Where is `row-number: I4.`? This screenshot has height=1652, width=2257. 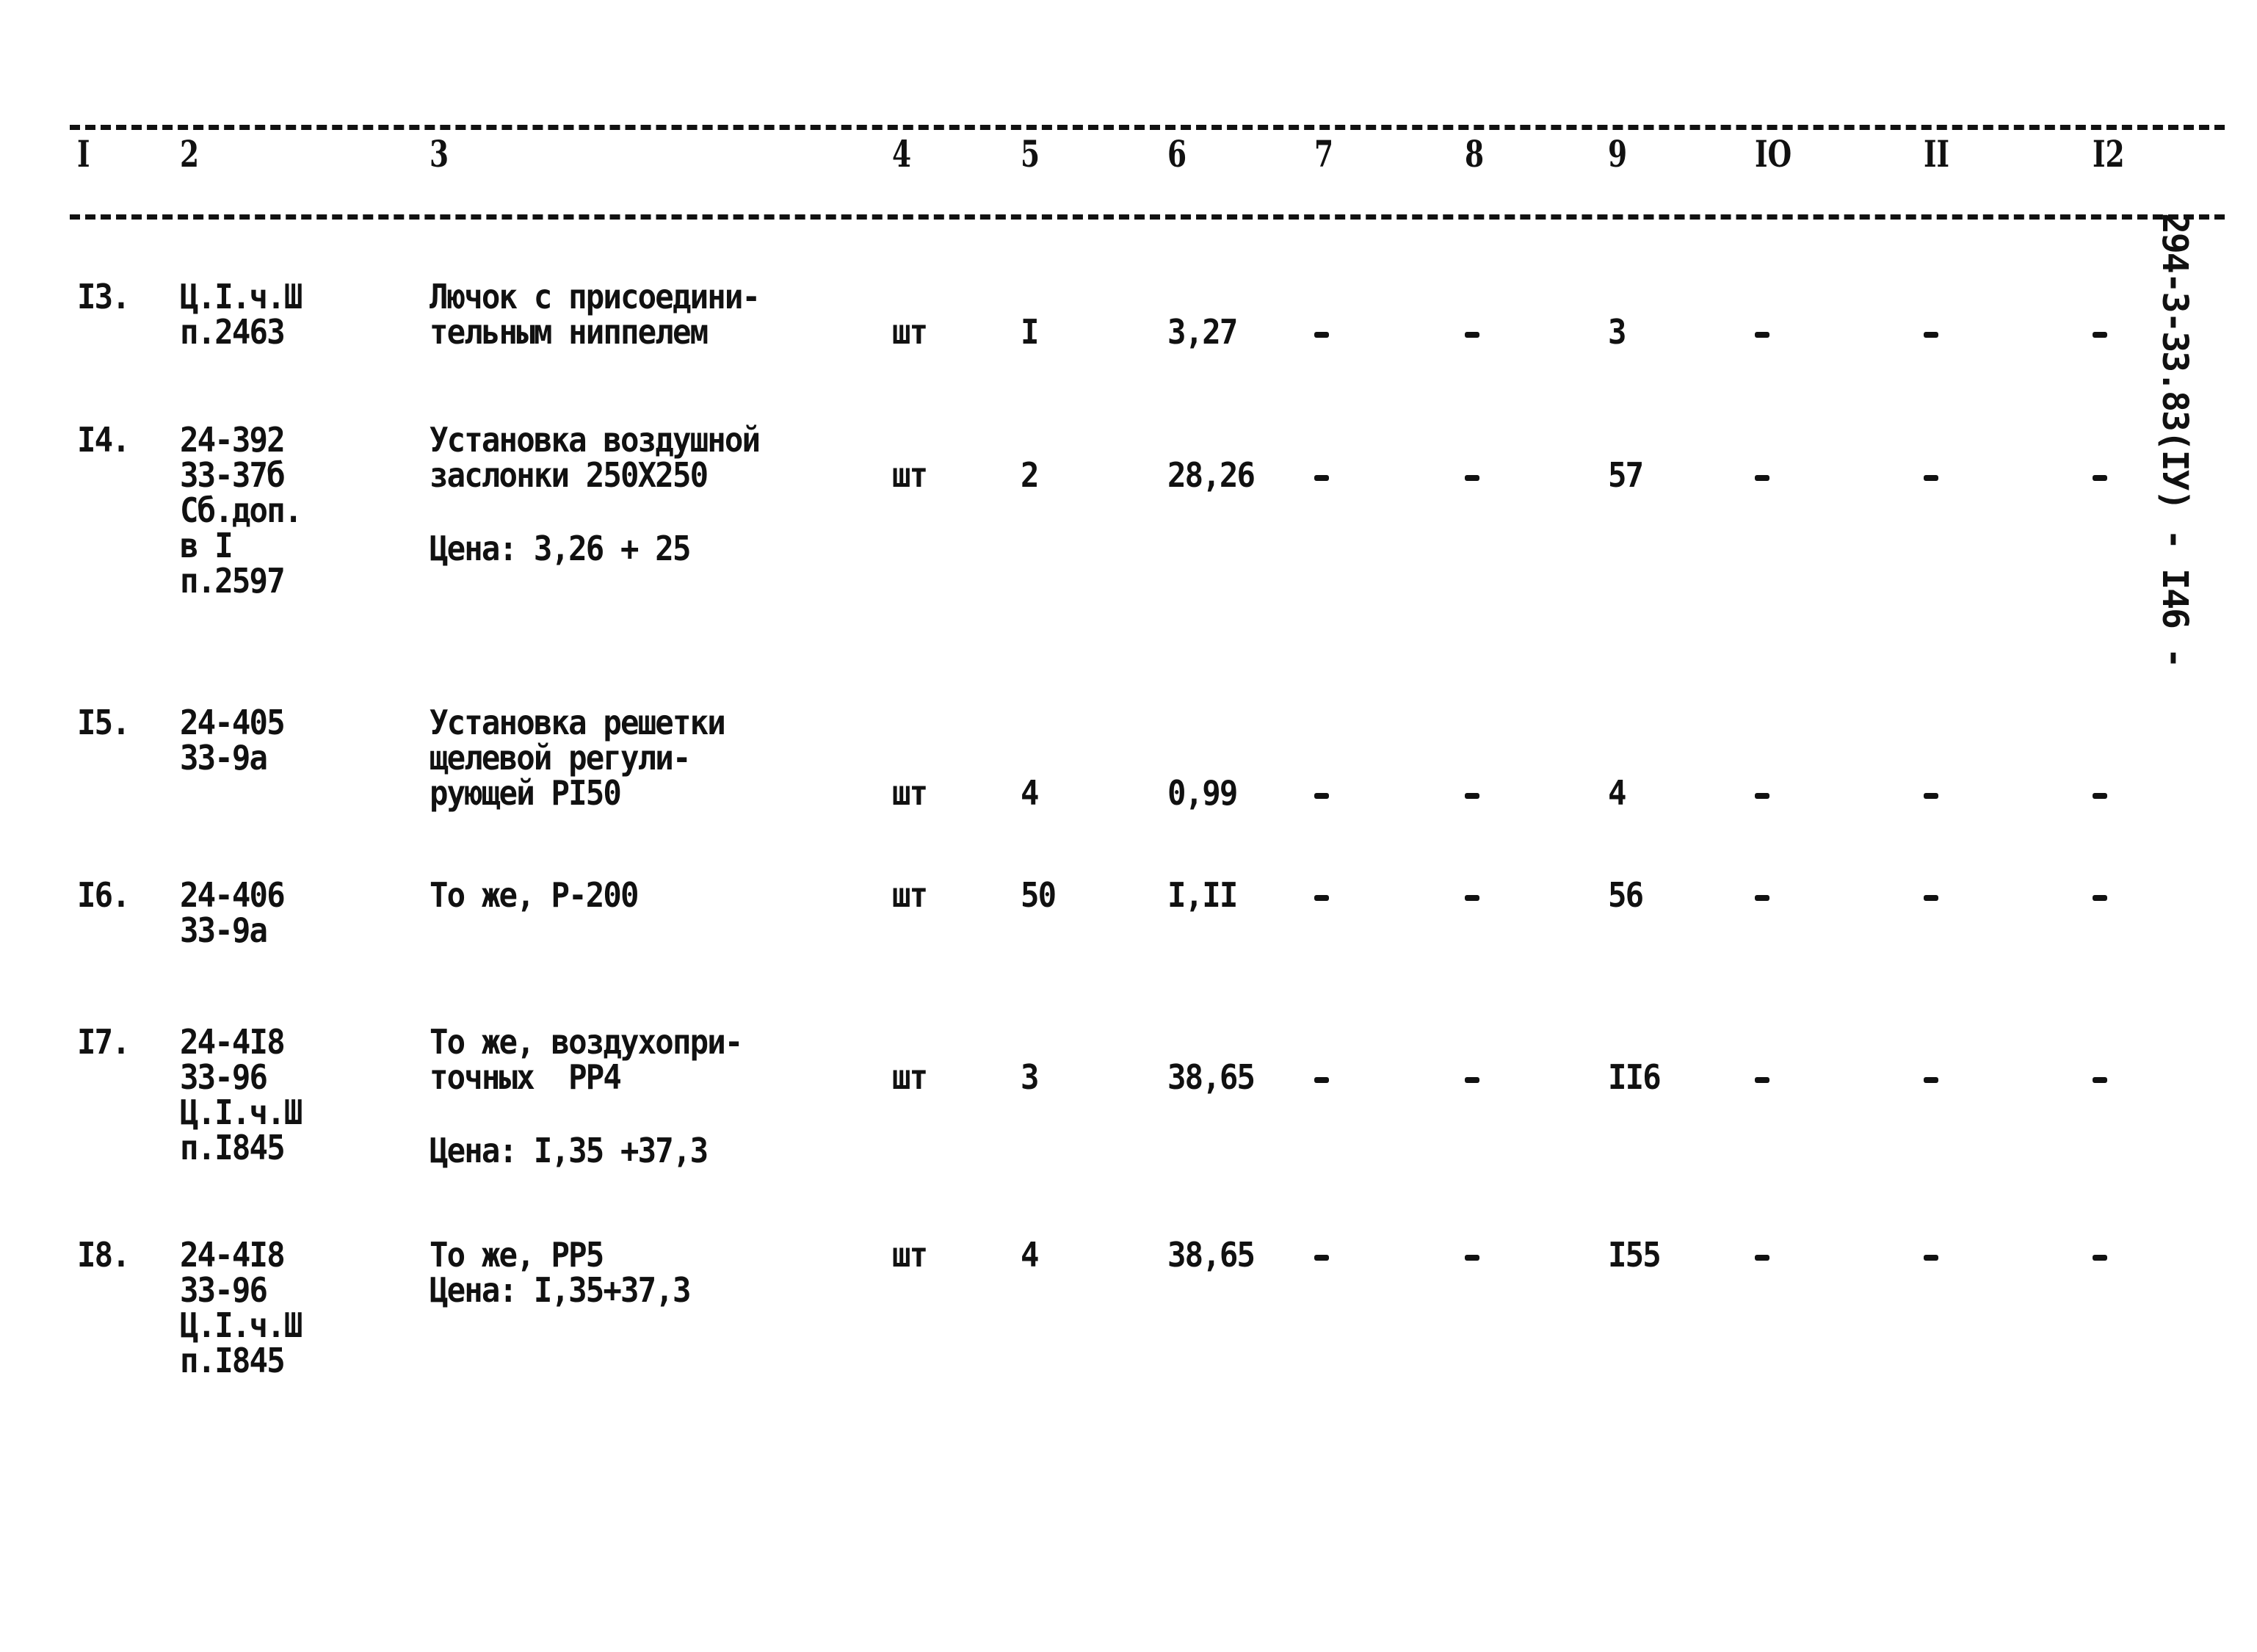
row-number: I4. is located at coordinates (104, 440).